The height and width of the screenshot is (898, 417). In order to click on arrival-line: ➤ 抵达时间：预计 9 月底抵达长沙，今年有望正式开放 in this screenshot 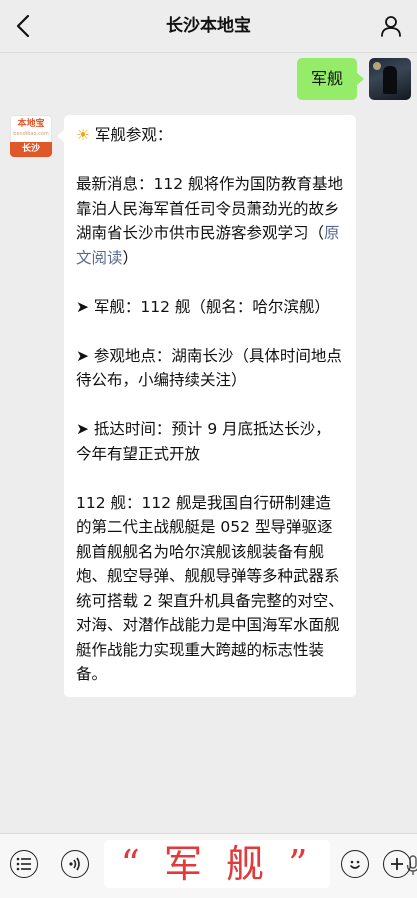, I will do `click(203, 441)`.